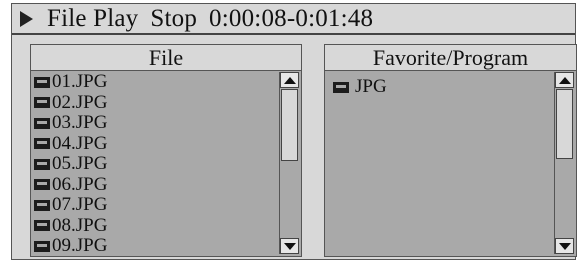  What do you see at coordinates (155, 82) in the screenshot?
I see `list-item: 01.JPG` at bounding box center [155, 82].